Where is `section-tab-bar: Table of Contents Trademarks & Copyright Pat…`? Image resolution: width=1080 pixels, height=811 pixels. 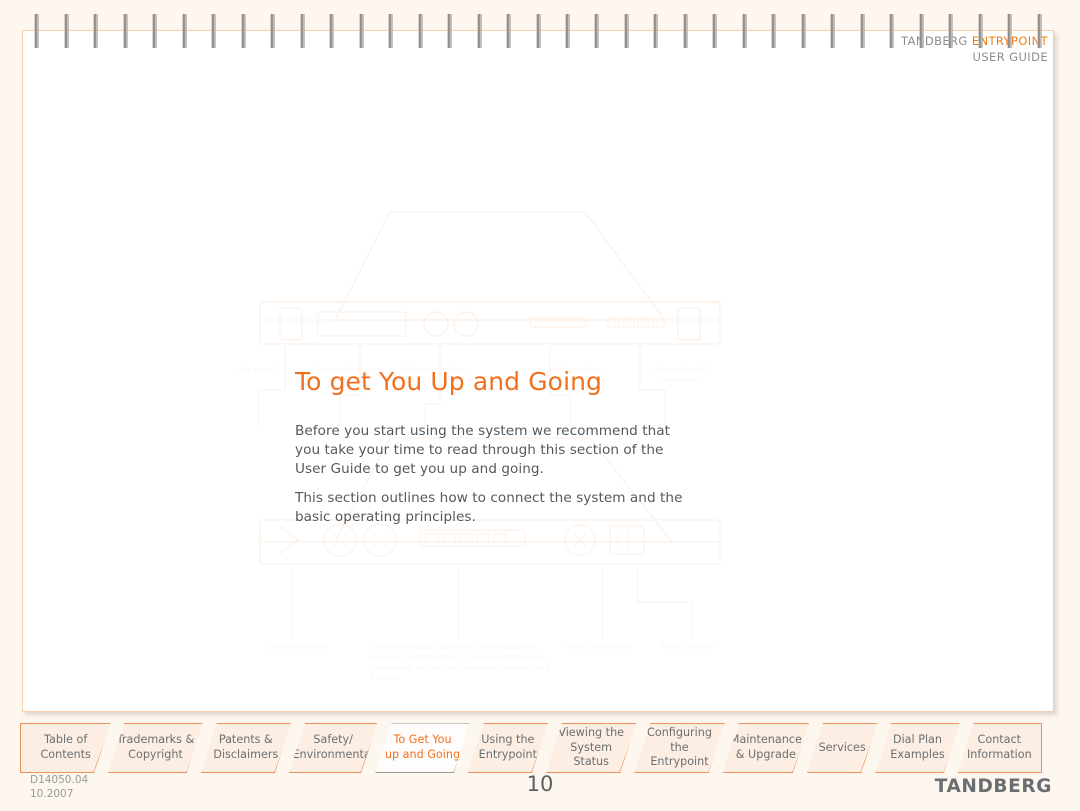 section-tab-bar: Table of Contents Trademarks & Copyright Pat… is located at coordinates (542, 748).